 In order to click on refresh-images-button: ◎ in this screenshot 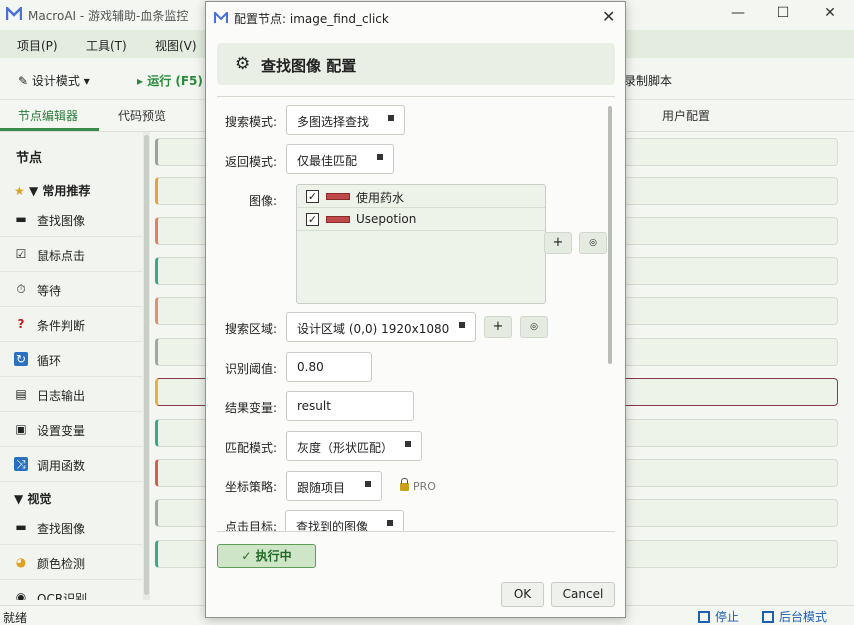, I will do `click(593, 243)`.